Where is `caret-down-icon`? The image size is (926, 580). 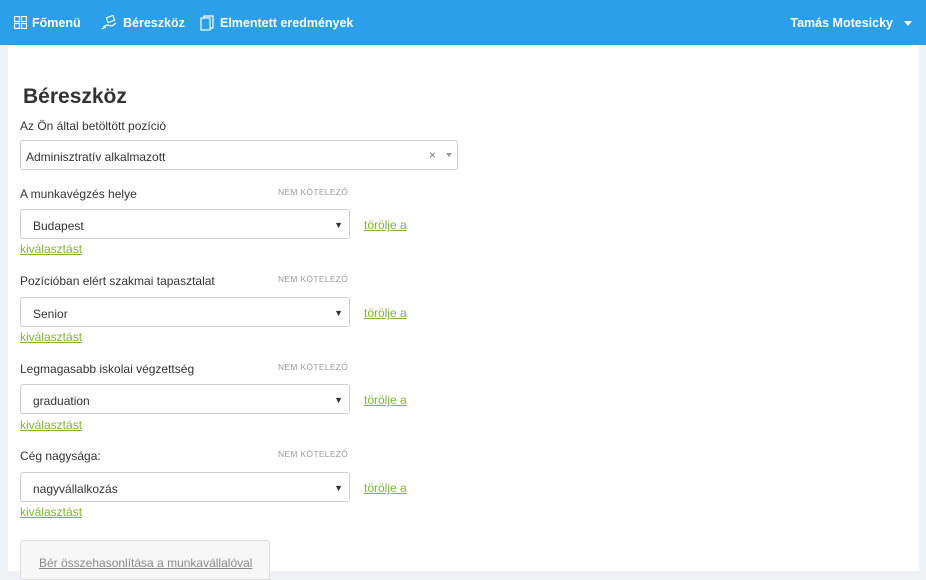
caret-down-icon is located at coordinates (908, 23).